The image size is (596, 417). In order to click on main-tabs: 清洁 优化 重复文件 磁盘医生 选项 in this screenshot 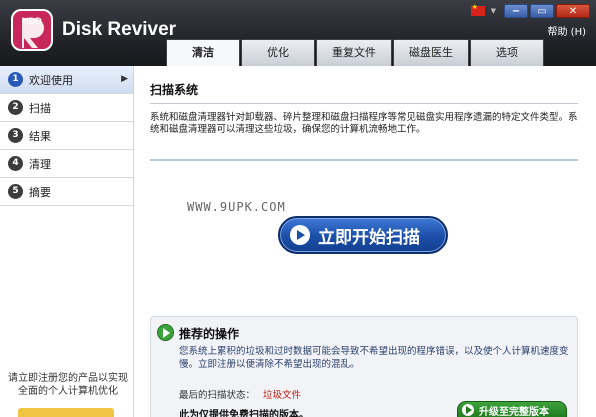, I will do `click(355, 53)`.